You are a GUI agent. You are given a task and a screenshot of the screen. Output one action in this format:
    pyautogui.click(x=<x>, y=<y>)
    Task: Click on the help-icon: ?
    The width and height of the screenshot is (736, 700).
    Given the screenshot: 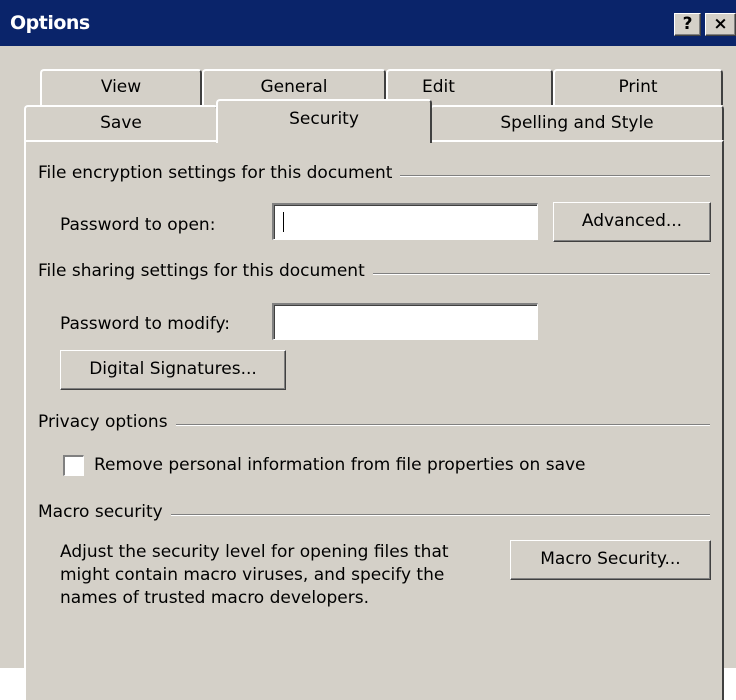 What is the action you would take?
    pyautogui.click(x=687, y=24)
    